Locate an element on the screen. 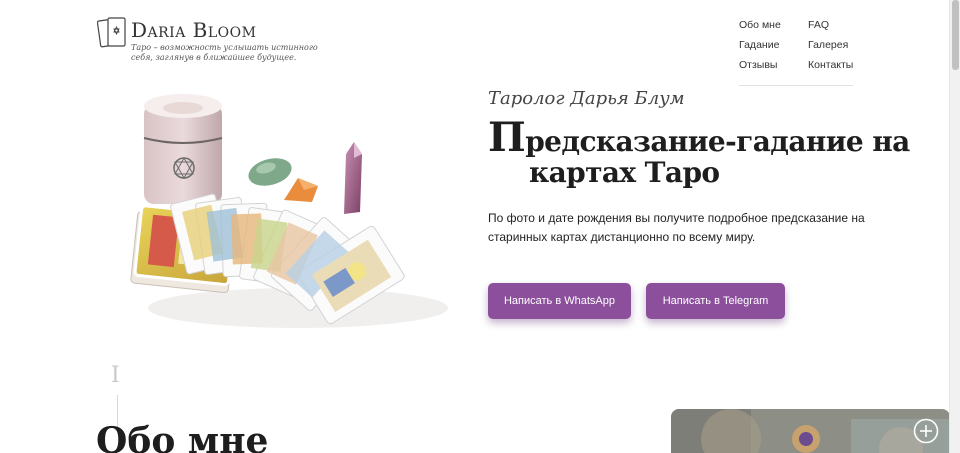  hero-title-line-1-rest: редсказание-гадание на is located at coordinates (717, 141).